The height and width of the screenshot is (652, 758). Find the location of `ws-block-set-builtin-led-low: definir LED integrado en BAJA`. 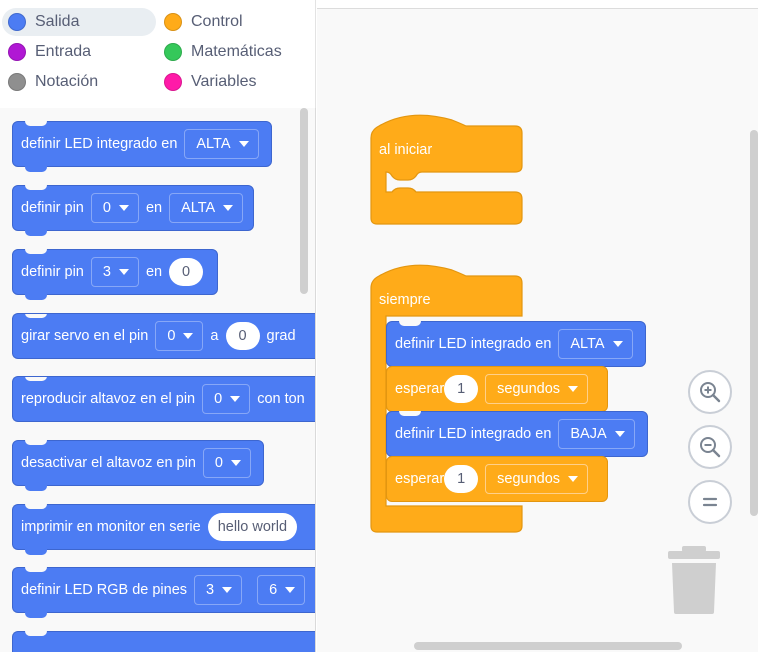

ws-block-set-builtin-led-low: definir LED integrado en BAJA is located at coordinates (517, 436).